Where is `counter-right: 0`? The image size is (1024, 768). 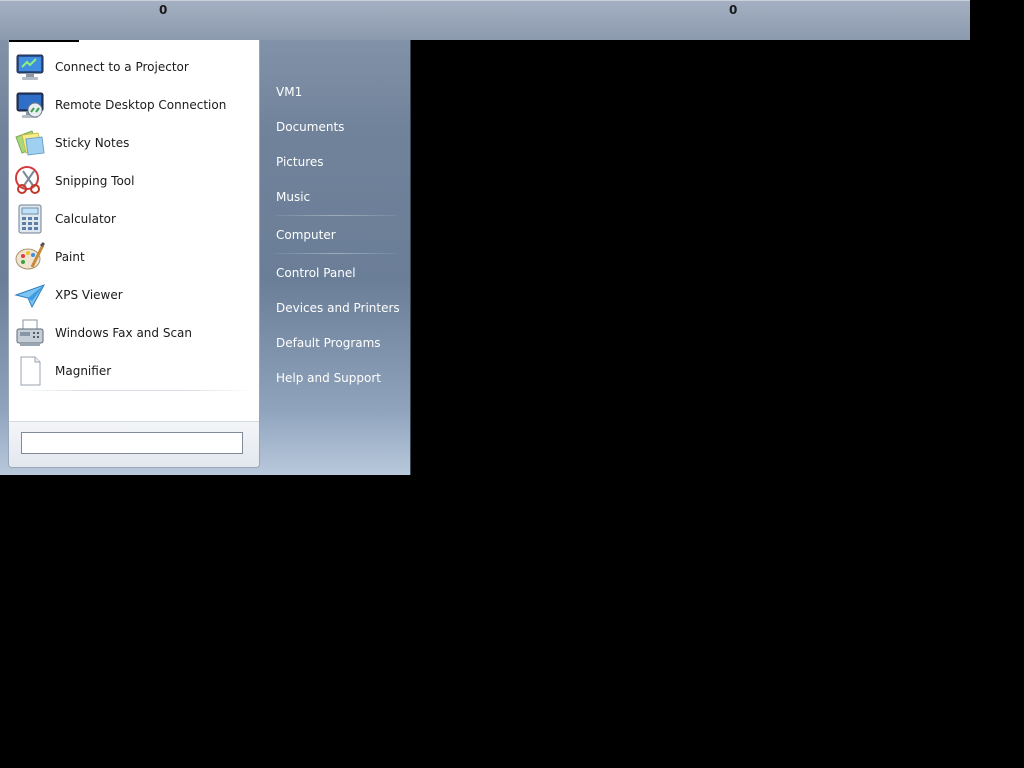
counter-right: 0 is located at coordinates (733, 10).